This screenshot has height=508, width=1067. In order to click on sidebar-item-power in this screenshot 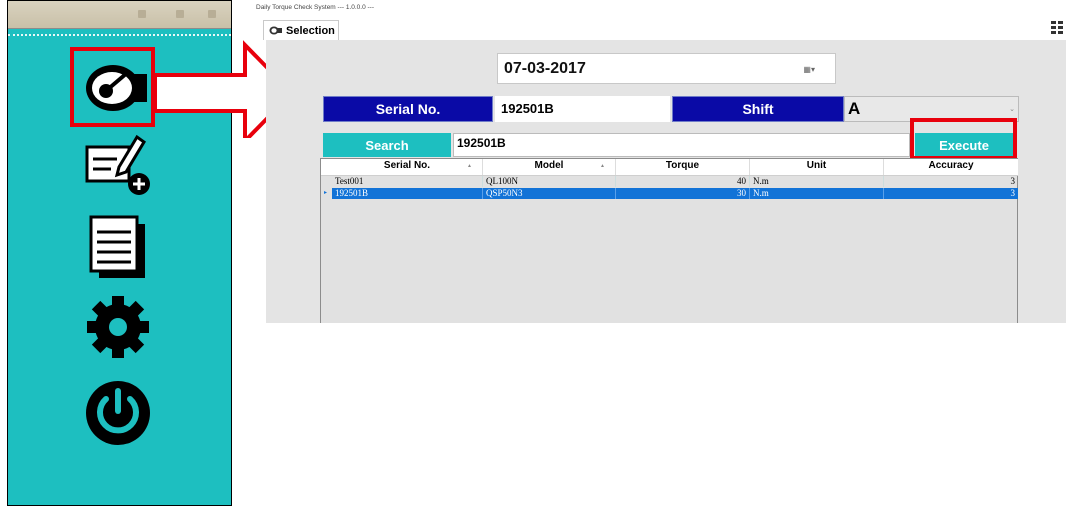, I will do `click(118, 413)`.